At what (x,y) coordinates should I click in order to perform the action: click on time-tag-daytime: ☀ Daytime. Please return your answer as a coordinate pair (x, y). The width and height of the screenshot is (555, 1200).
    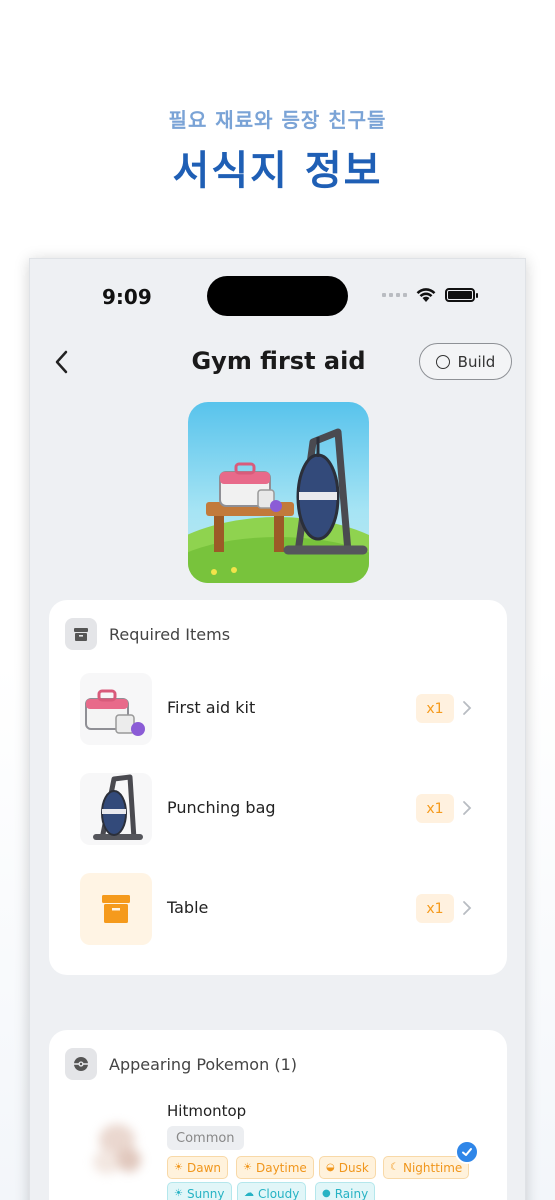
    Looking at the image, I should click on (275, 1167).